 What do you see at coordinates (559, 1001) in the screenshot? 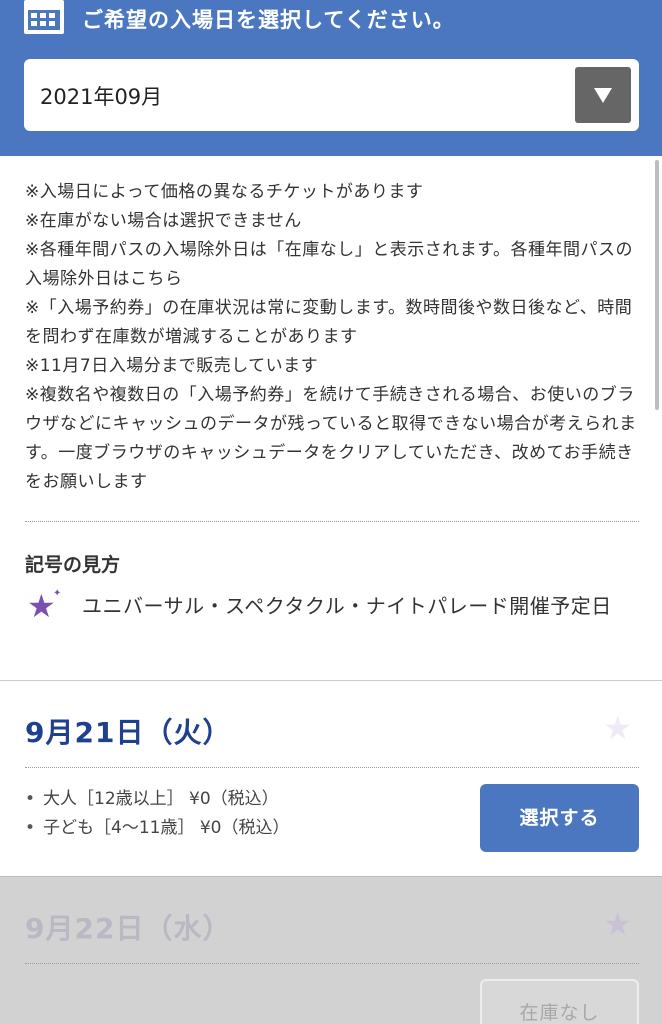
I see `sold-out-button: 在庫なし` at bounding box center [559, 1001].